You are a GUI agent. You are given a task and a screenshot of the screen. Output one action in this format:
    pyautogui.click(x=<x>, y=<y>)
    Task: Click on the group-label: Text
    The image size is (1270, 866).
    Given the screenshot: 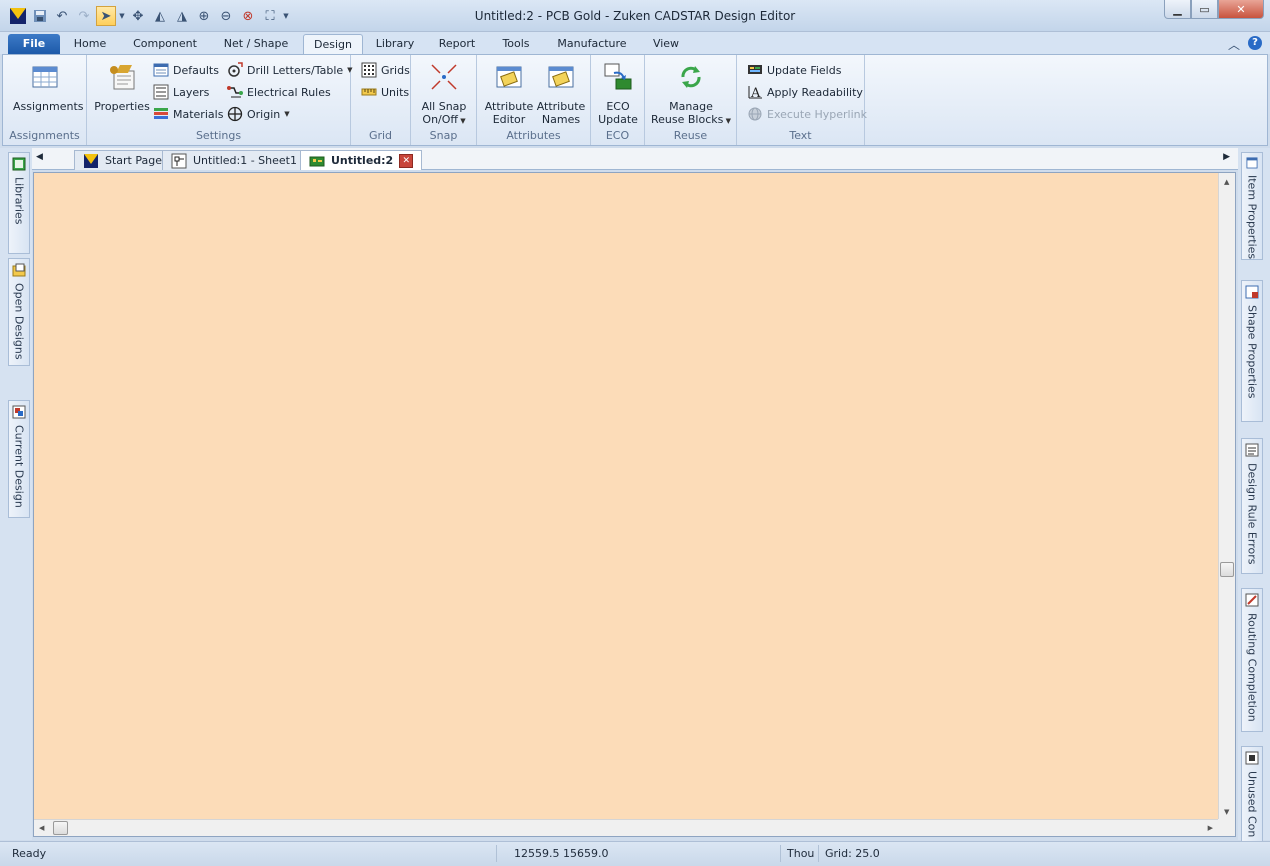 What is the action you would take?
    pyautogui.click(x=800, y=135)
    